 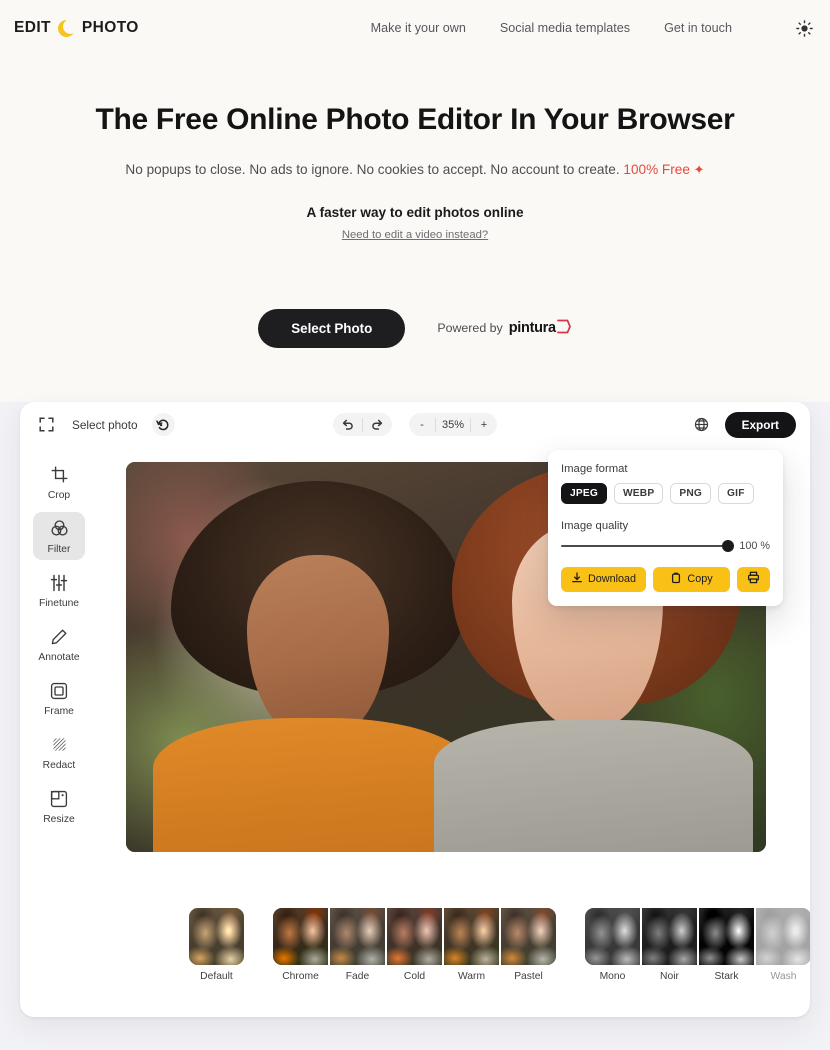 What do you see at coordinates (347, 424) in the screenshot?
I see `undo-icon` at bounding box center [347, 424].